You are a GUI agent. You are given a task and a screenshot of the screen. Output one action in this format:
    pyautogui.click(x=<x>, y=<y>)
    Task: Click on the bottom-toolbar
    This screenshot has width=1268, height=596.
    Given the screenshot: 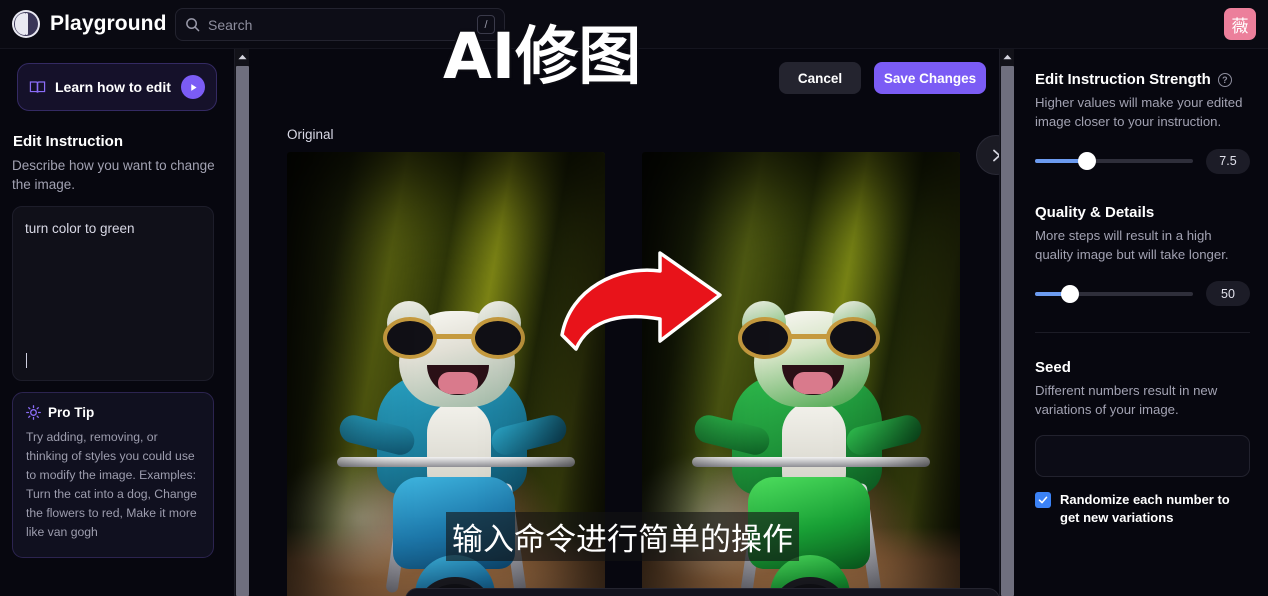 What is the action you would take?
    pyautogui.click(x=702, y=592)
    